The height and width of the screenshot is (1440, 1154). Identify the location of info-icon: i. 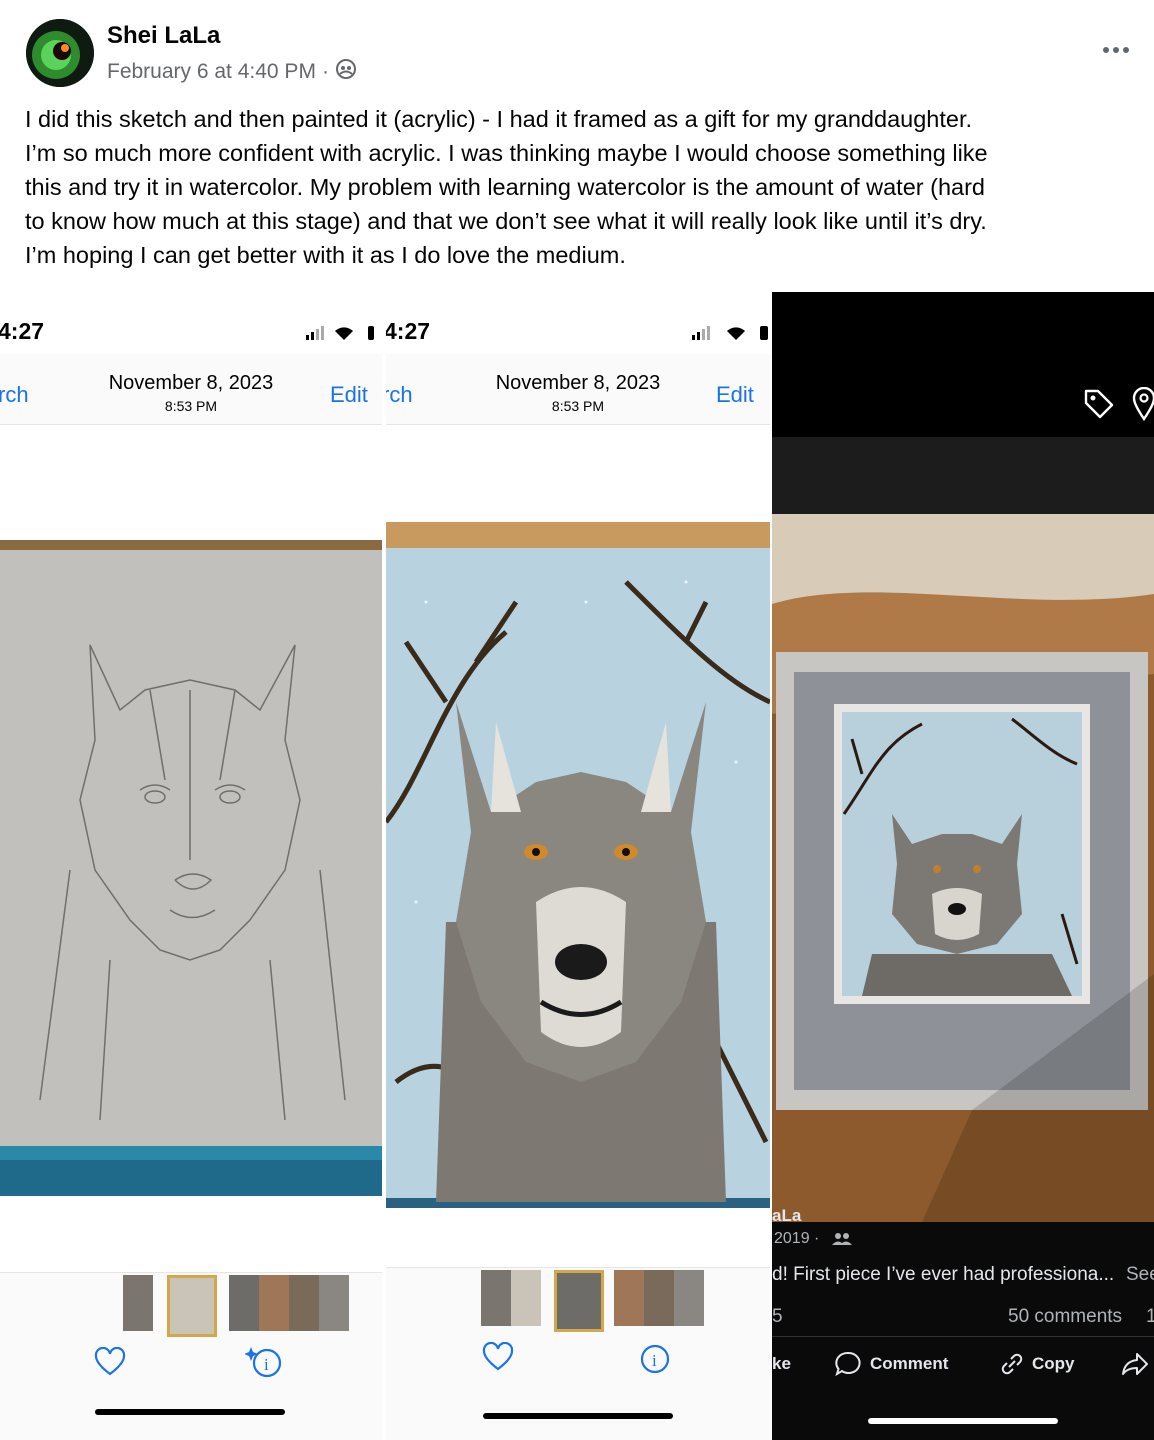
(655, 1359).